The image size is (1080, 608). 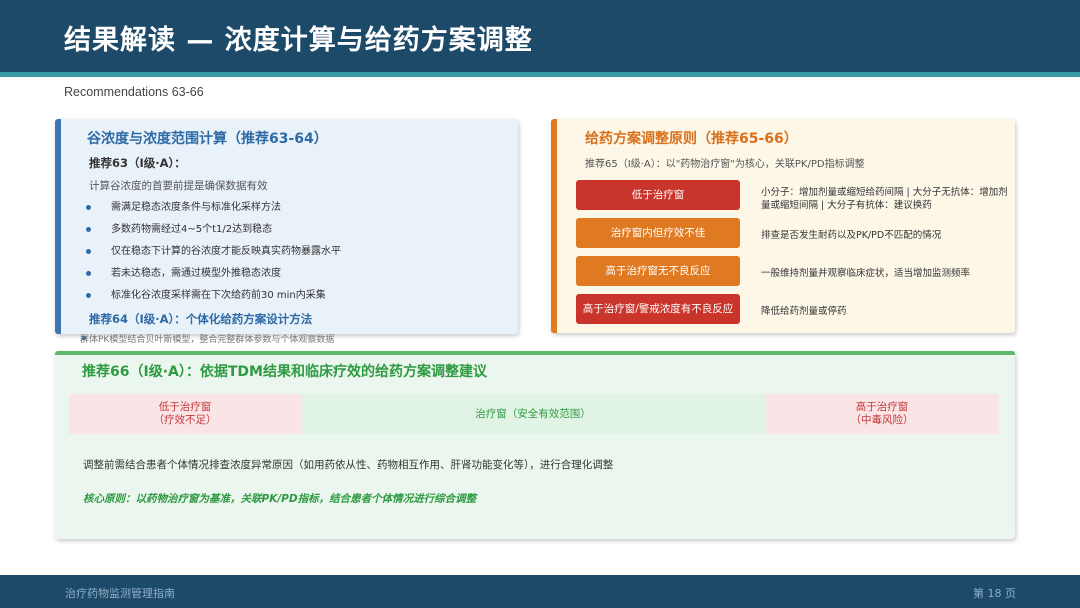 What do you see at coordinates (137, 163) in the screenshot?
I see `recommendation-63-label: 推荐63（Ⅰ级·A）：` at bounding box center [137, 163].